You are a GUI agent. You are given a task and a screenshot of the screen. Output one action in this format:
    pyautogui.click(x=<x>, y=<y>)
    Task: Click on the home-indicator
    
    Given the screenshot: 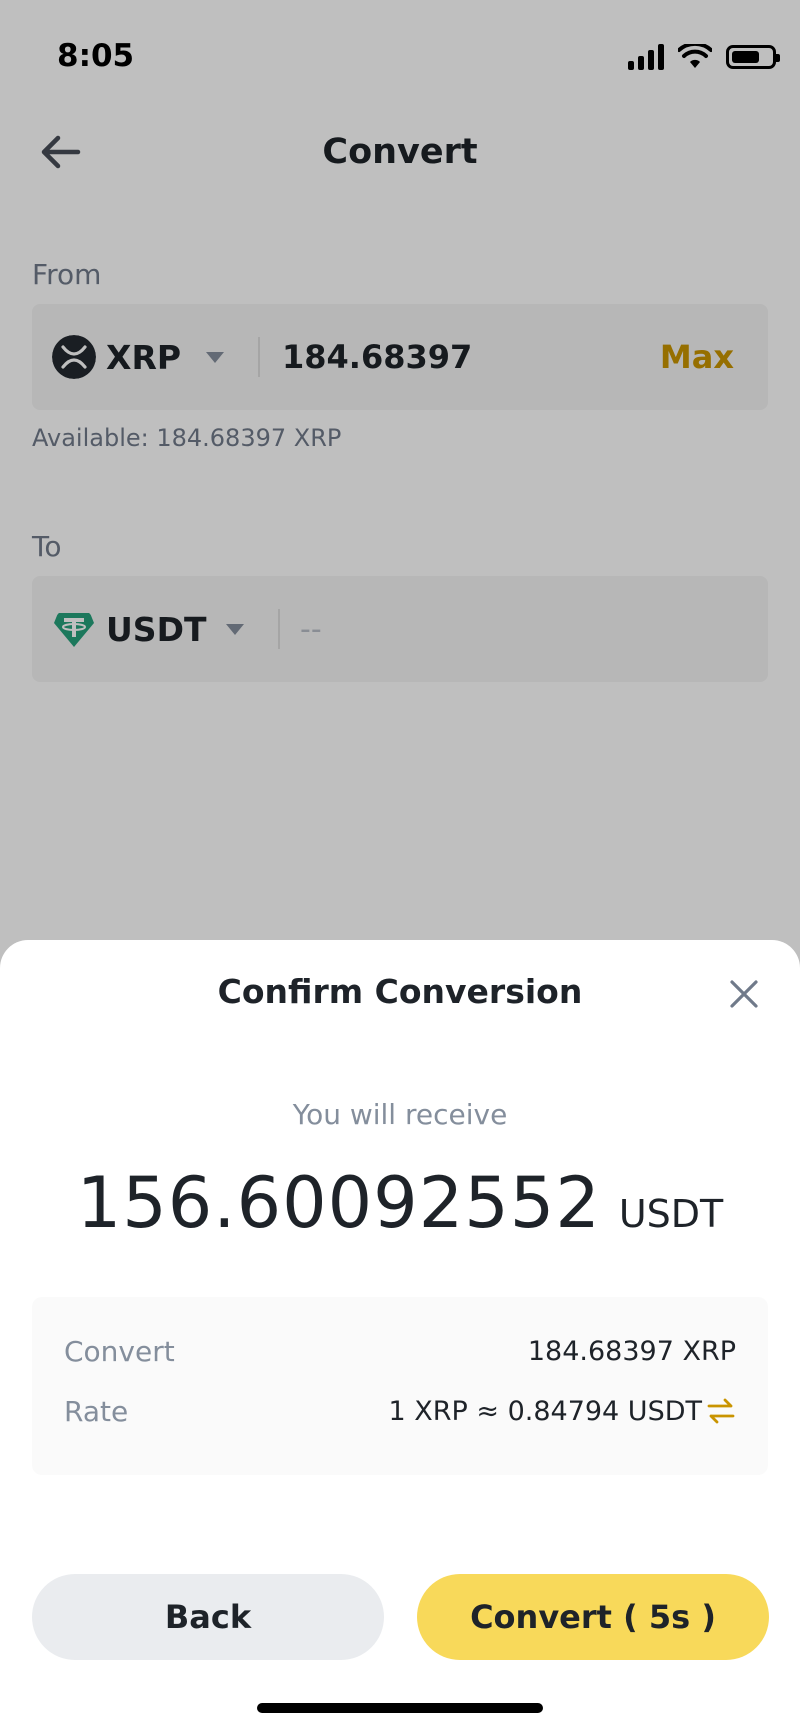 What is the action you would take?
    pyautogui.click(x=400, y=1708)
    